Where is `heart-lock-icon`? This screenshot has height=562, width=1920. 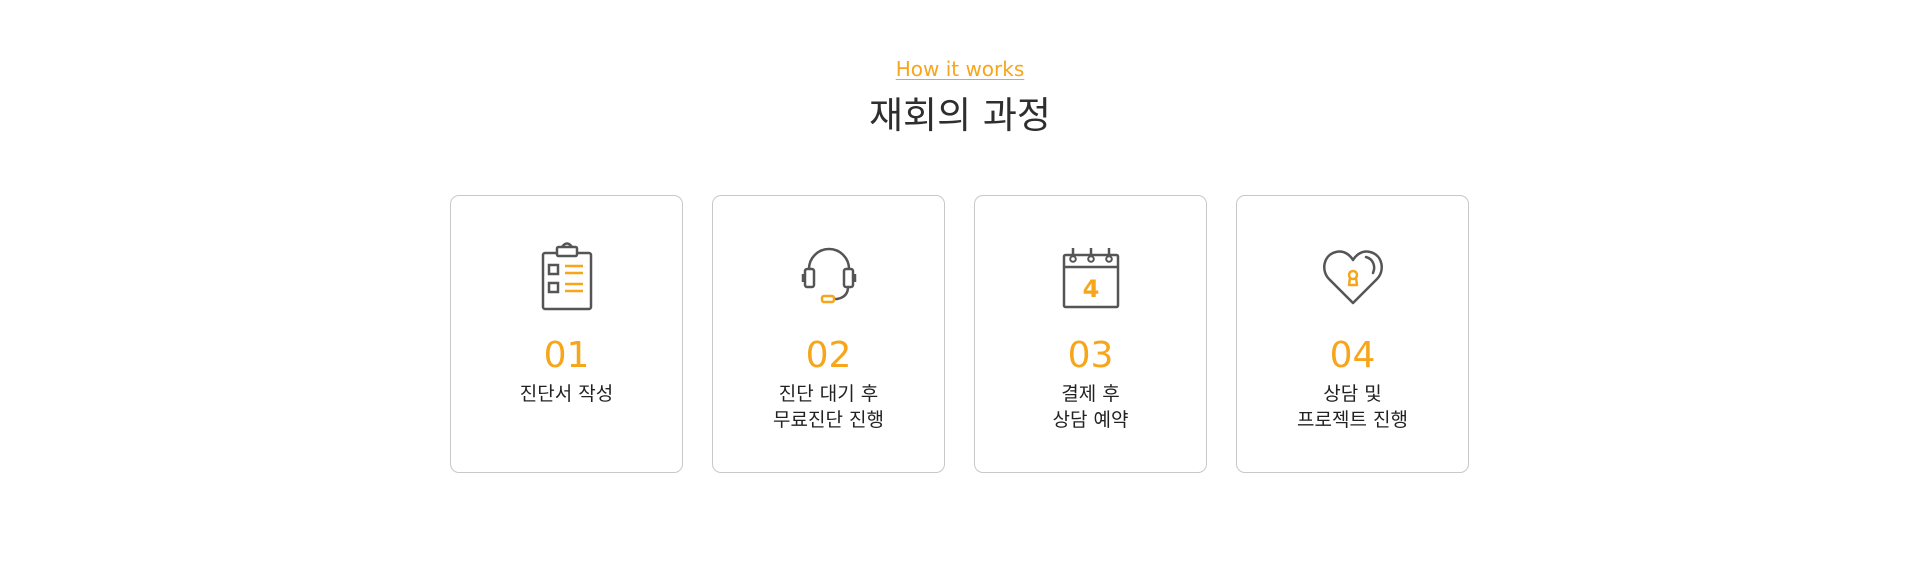
heart-lock-icon is located at coordinates (1353, 276).